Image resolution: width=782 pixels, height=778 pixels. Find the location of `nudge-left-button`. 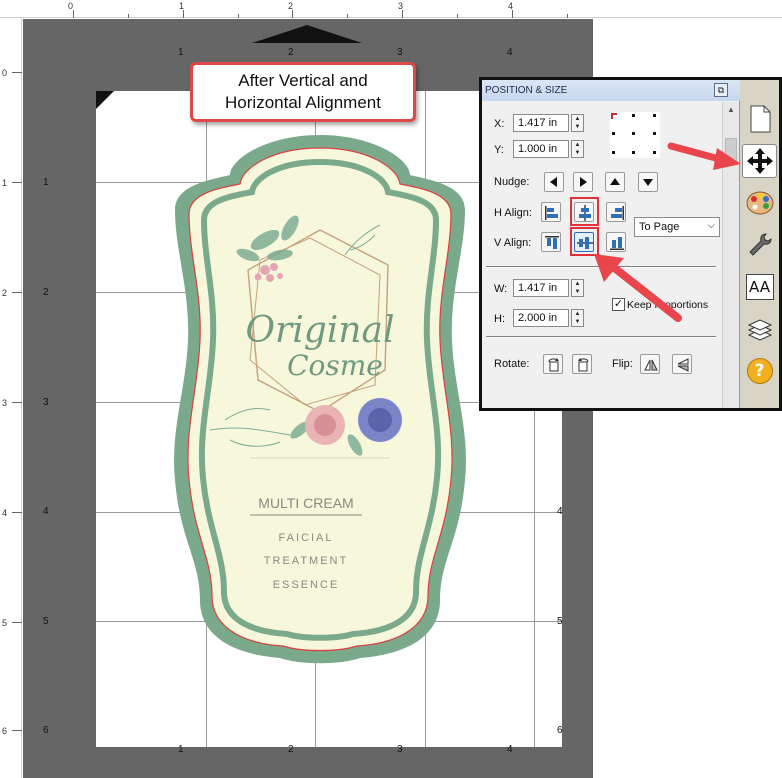

nudge-left-button is located at coordinates (554, 182).